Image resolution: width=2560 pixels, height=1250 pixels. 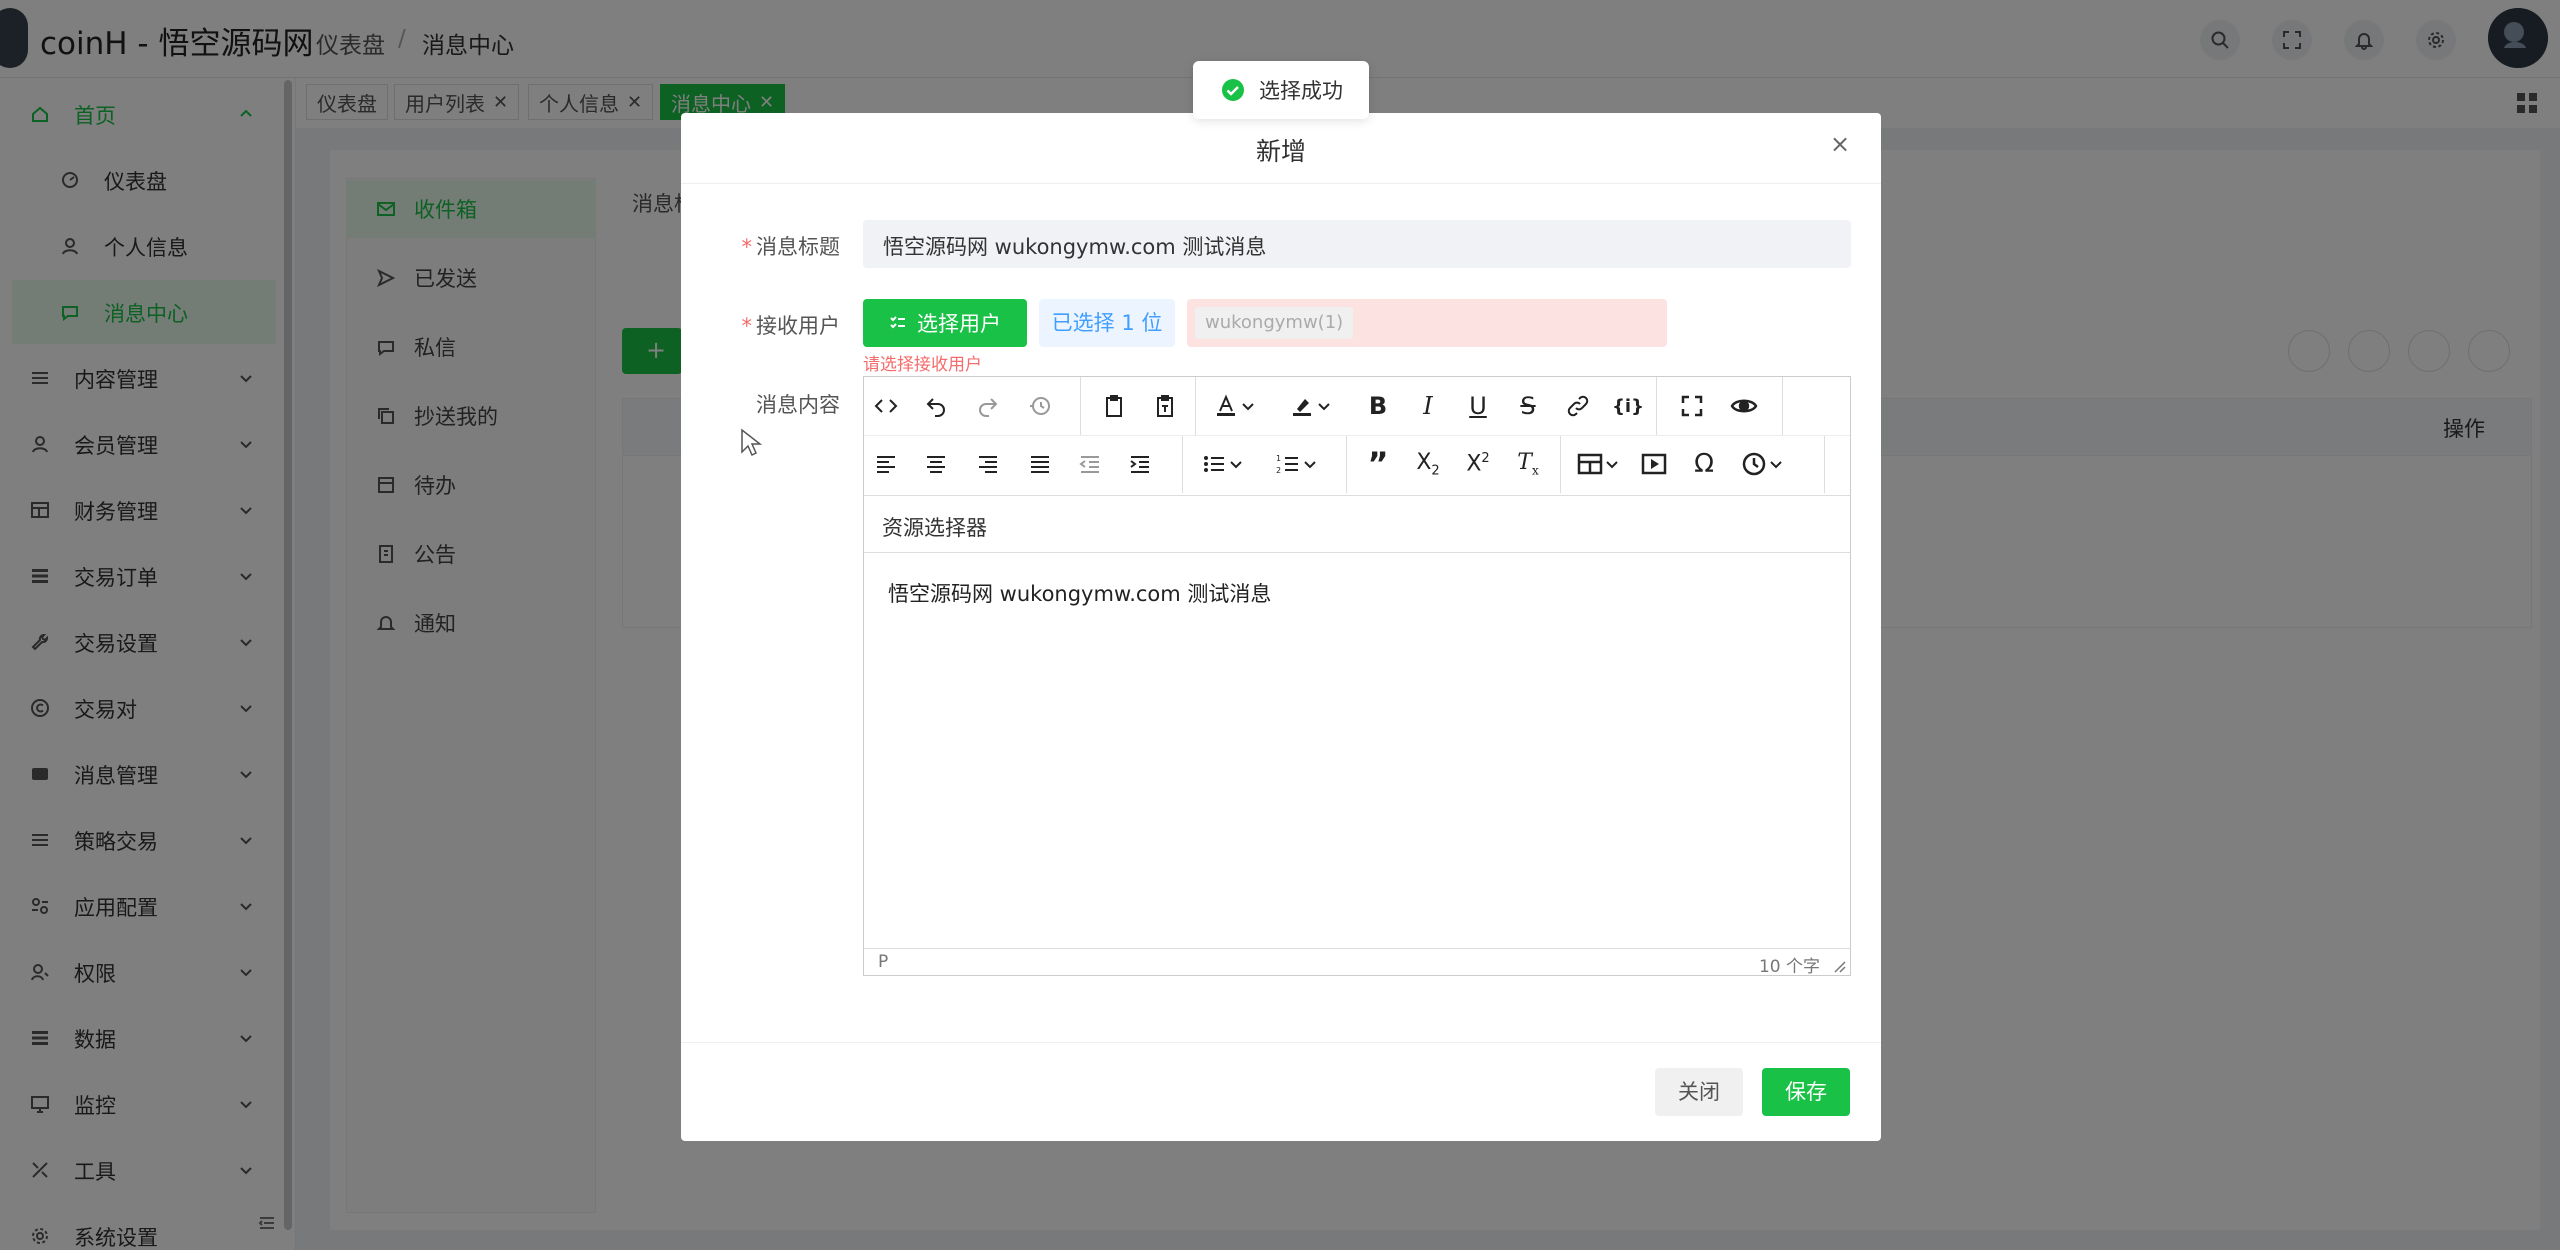 What do you see at coordinates (1840, 144) in the screenshot?
I see `close-icon: ×` at bounding box center [1840, 144].